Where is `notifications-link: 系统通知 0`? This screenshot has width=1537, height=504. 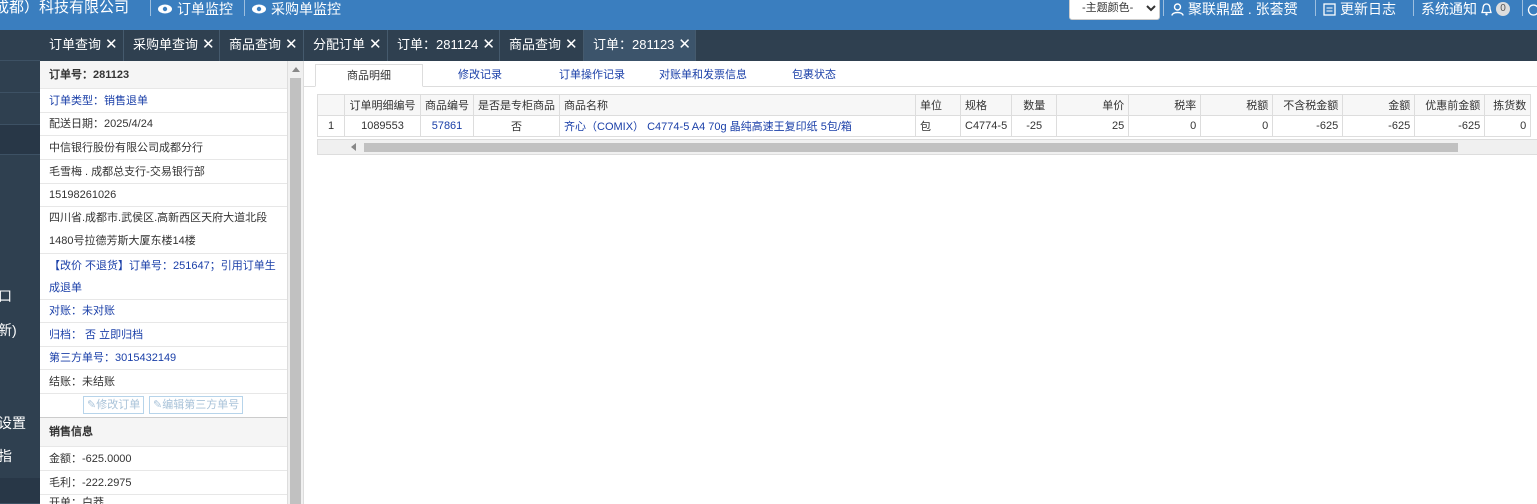 notifications-link: 系统通知 0 is located at coordinates (1465, 9).